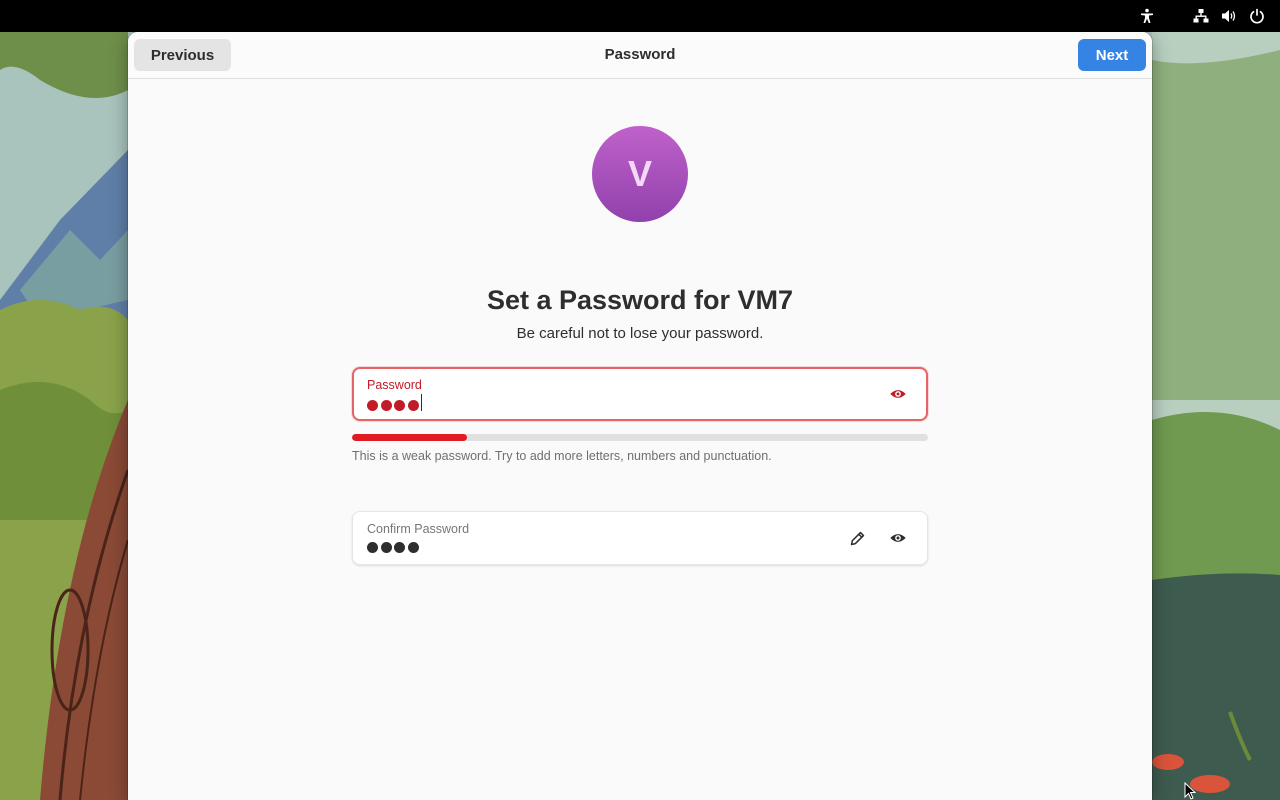 The height and width of the screenshot is (800, 1280). What do you see at coordinates (418, 529) in the screenshot?
I see `confirm-password-field-label: Confirm Password` at bounding box center [418, 529].